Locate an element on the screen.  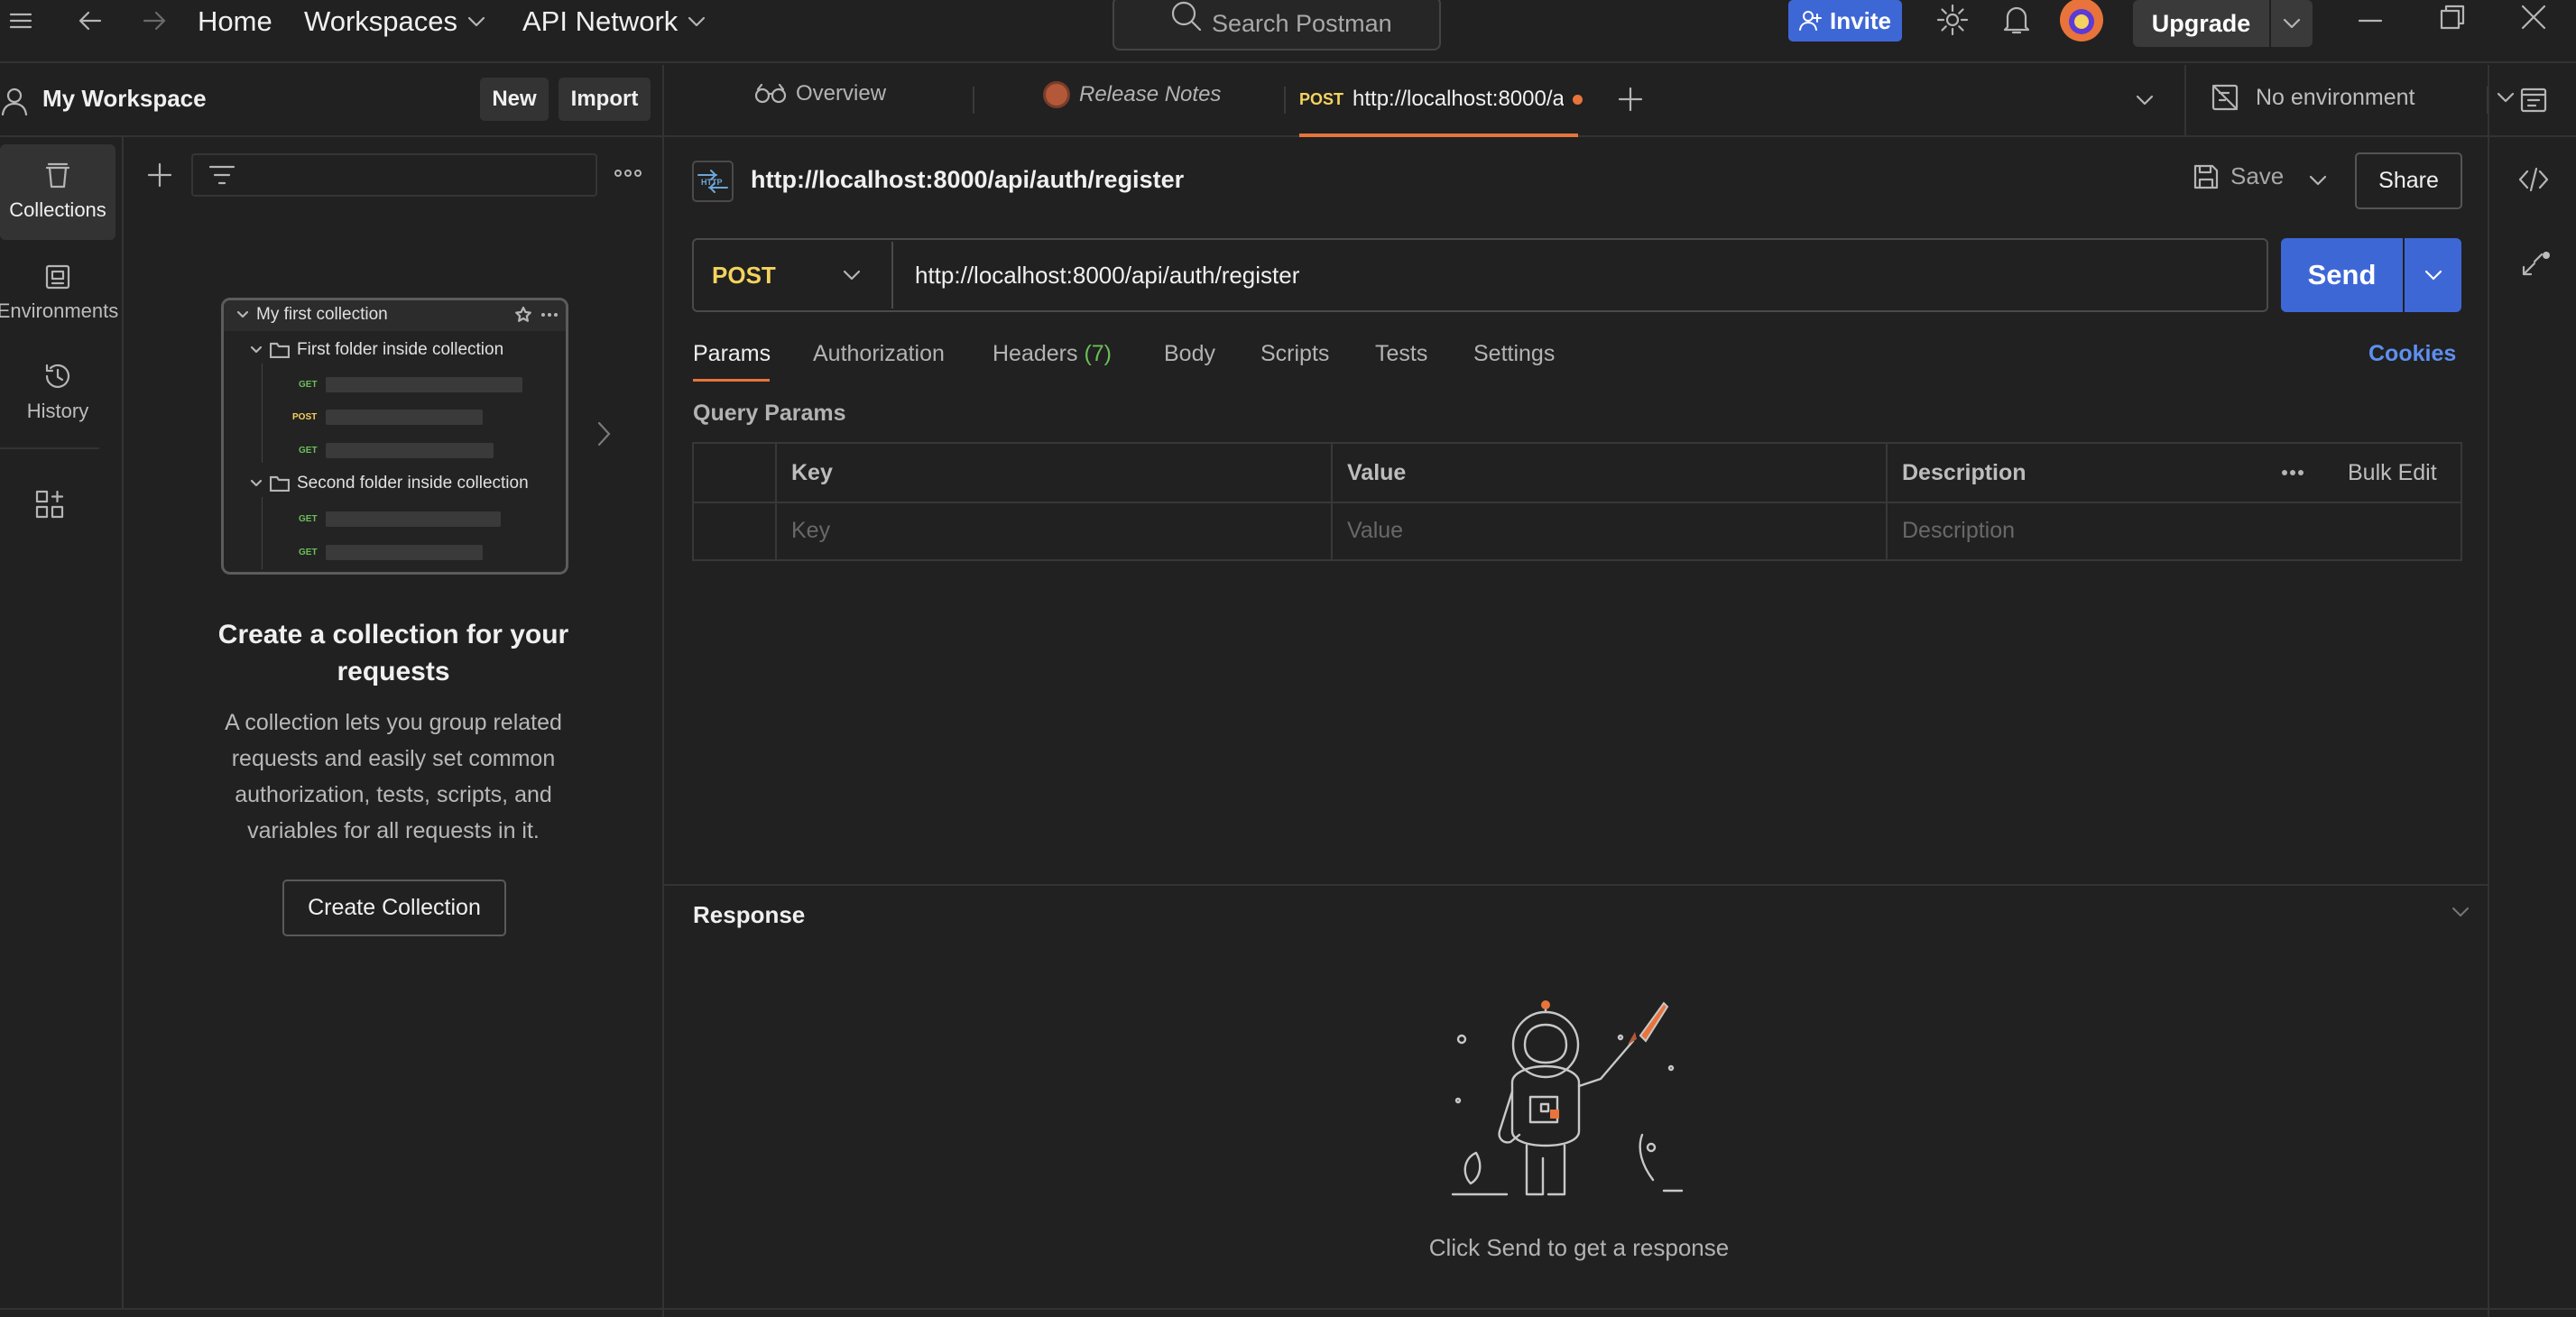
method-select: POST is located at coordinates (744, 276).